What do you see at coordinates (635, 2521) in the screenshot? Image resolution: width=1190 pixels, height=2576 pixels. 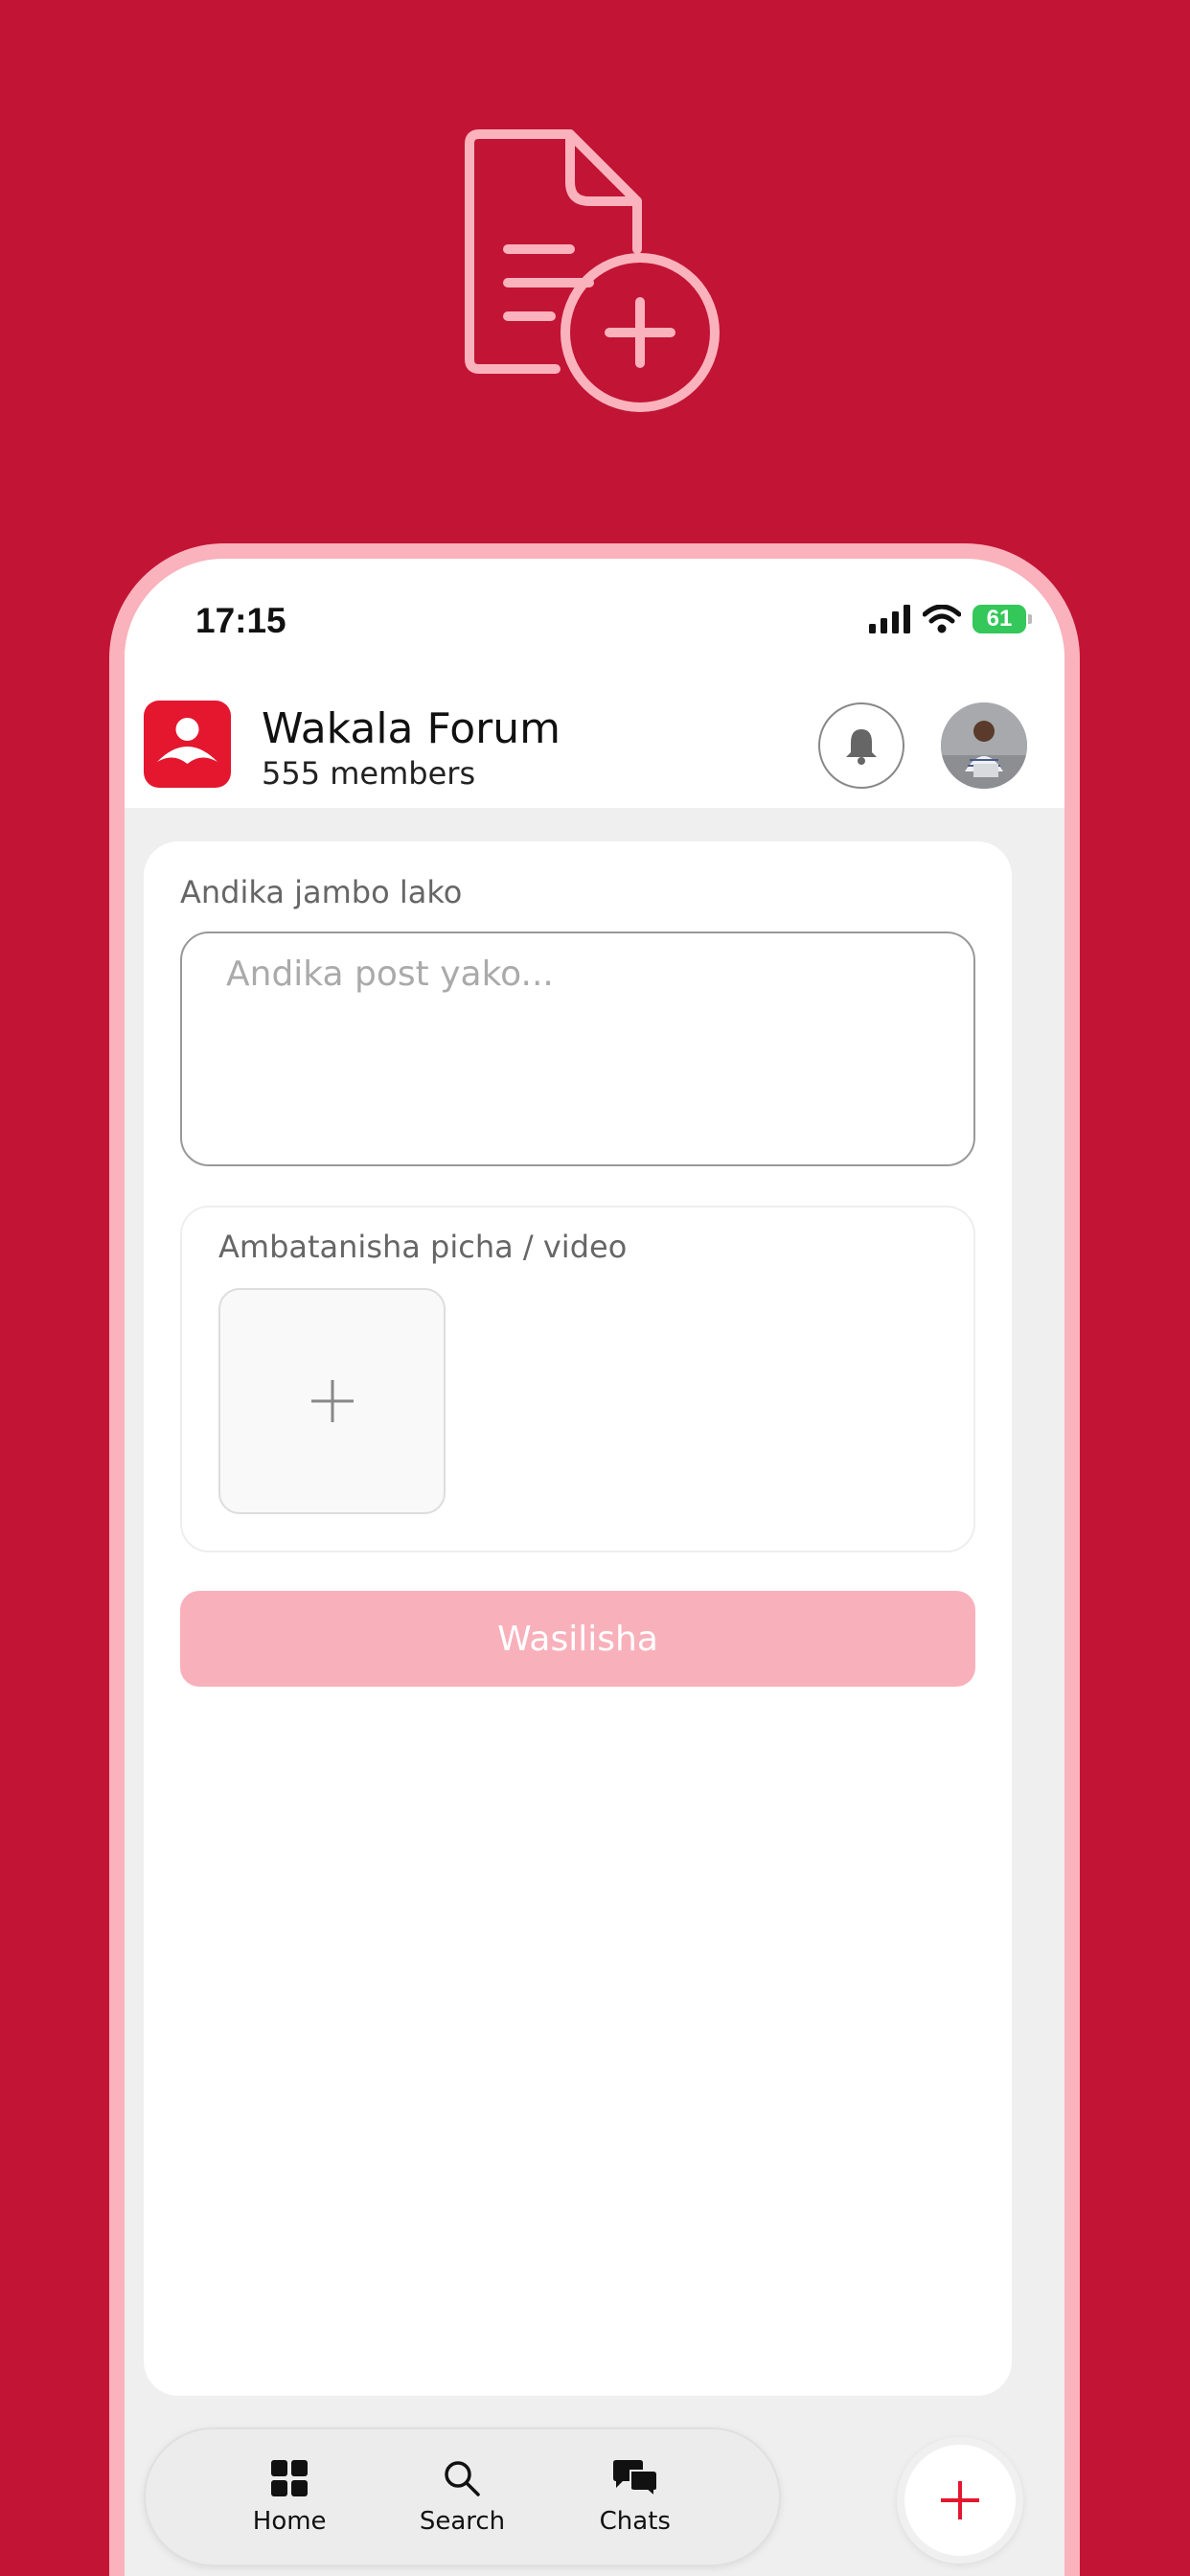 I see `tab-chats-label: Chats` at bounding box center [635, 2521].